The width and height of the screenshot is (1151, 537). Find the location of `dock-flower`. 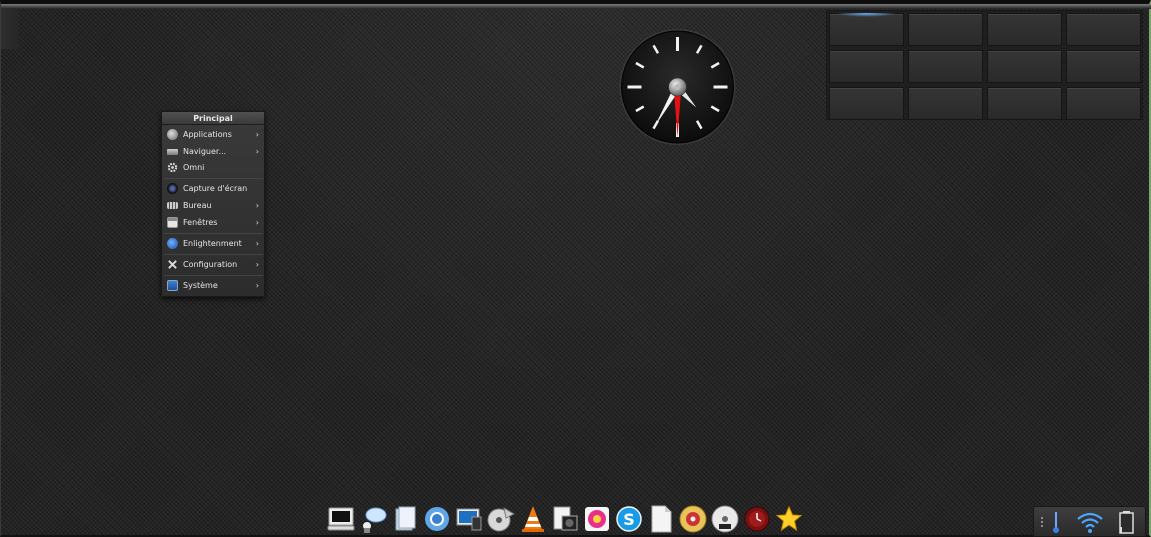

dock-flower is located at coordinates (597, 519).